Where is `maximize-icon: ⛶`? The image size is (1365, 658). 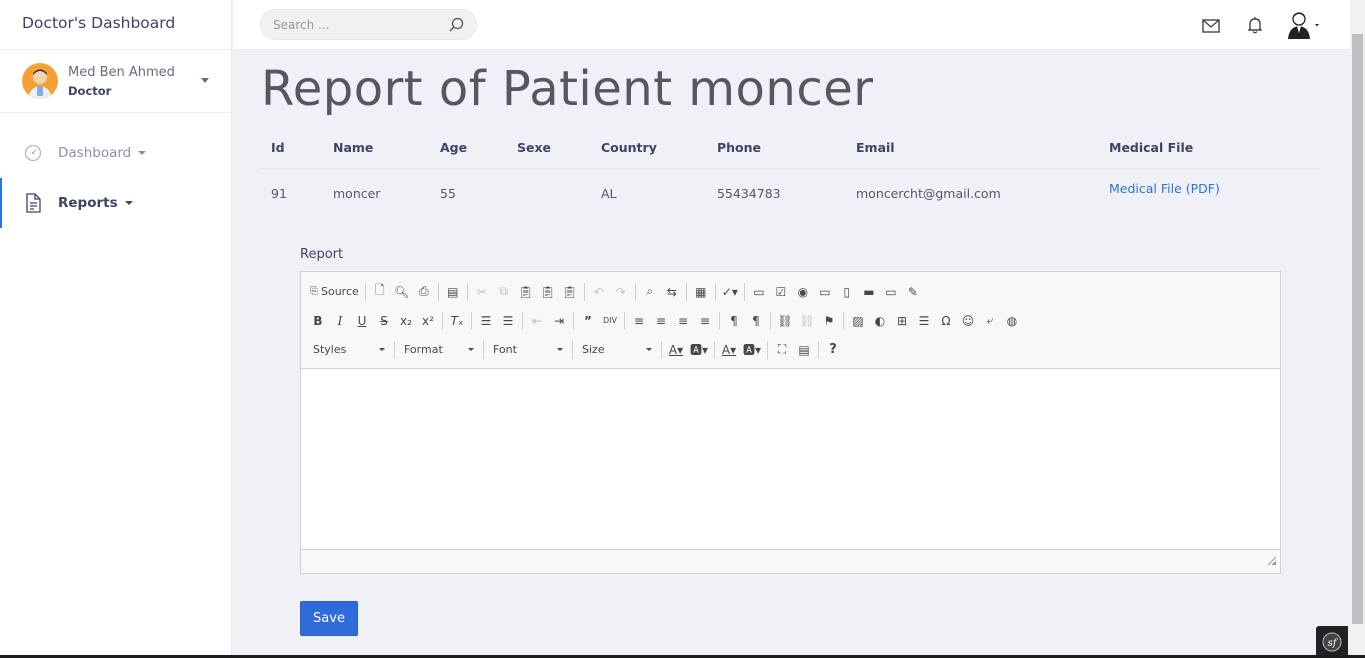 maximize-icon: ⛶ is located at coordinates (782, 350).